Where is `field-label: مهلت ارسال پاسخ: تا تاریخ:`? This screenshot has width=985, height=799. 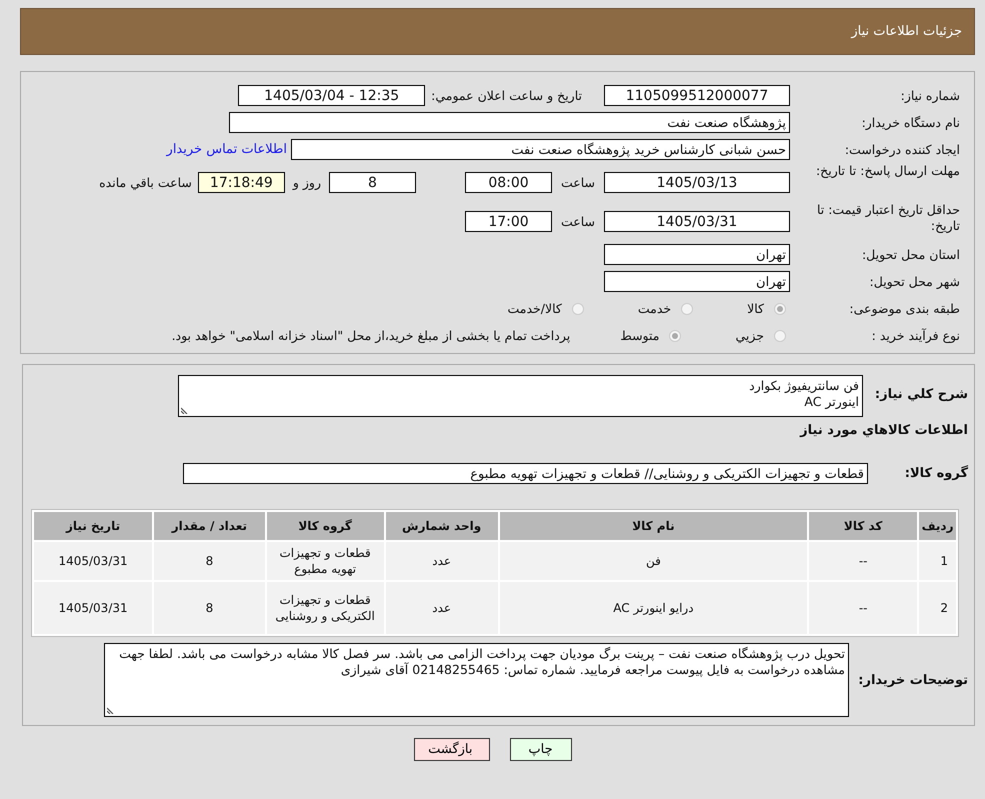 field-label: مهلت ارسال پاسخ: تا تاریخ: is located at coordinates (887, 171).